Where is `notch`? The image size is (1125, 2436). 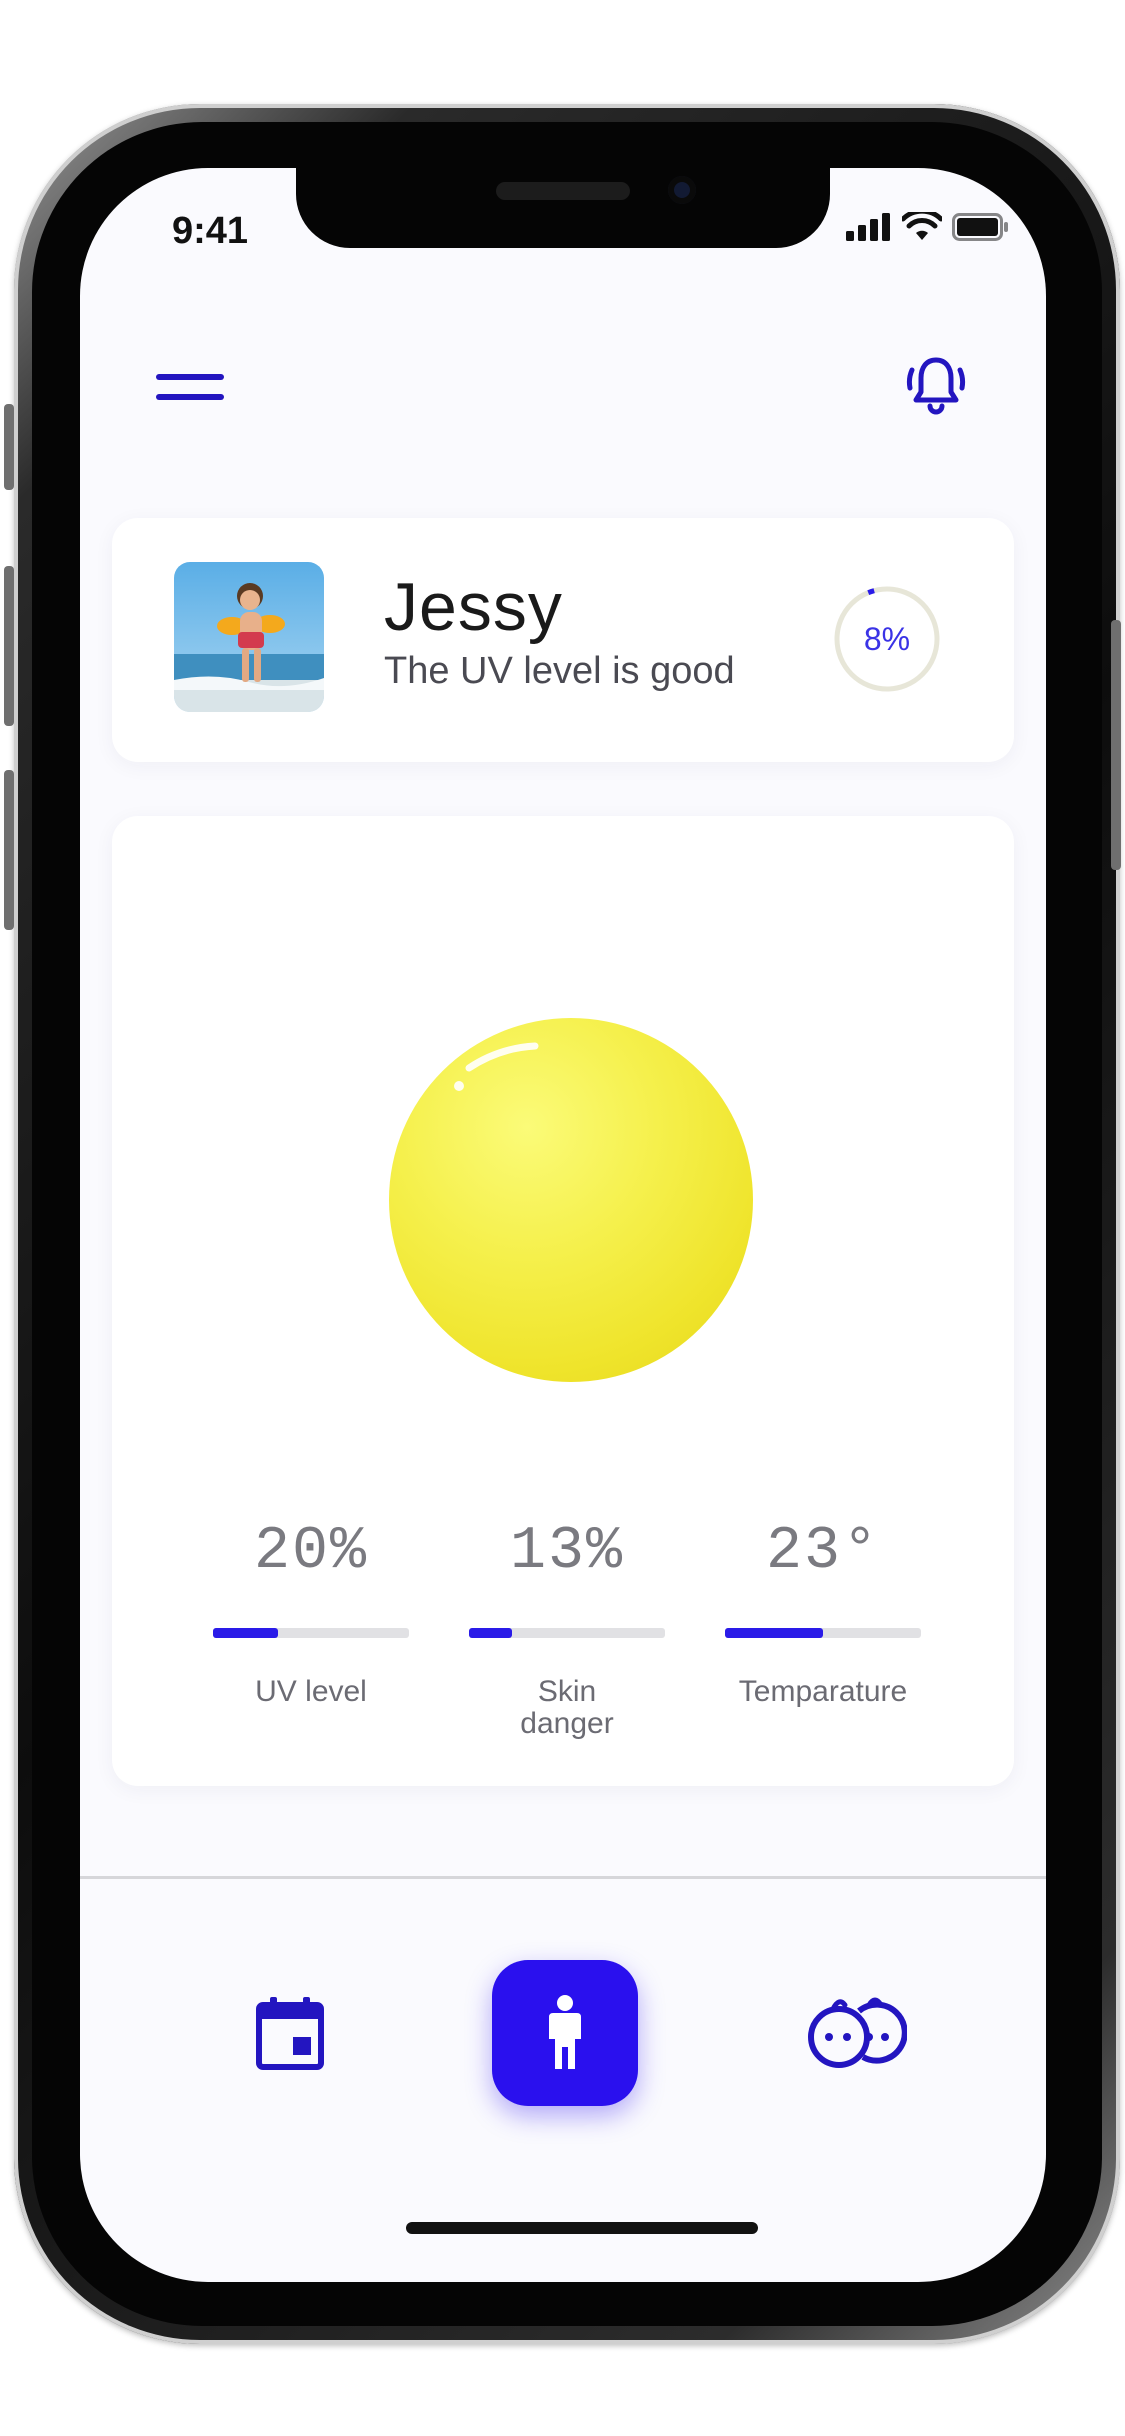 notch is located at coordinates (563, 208).